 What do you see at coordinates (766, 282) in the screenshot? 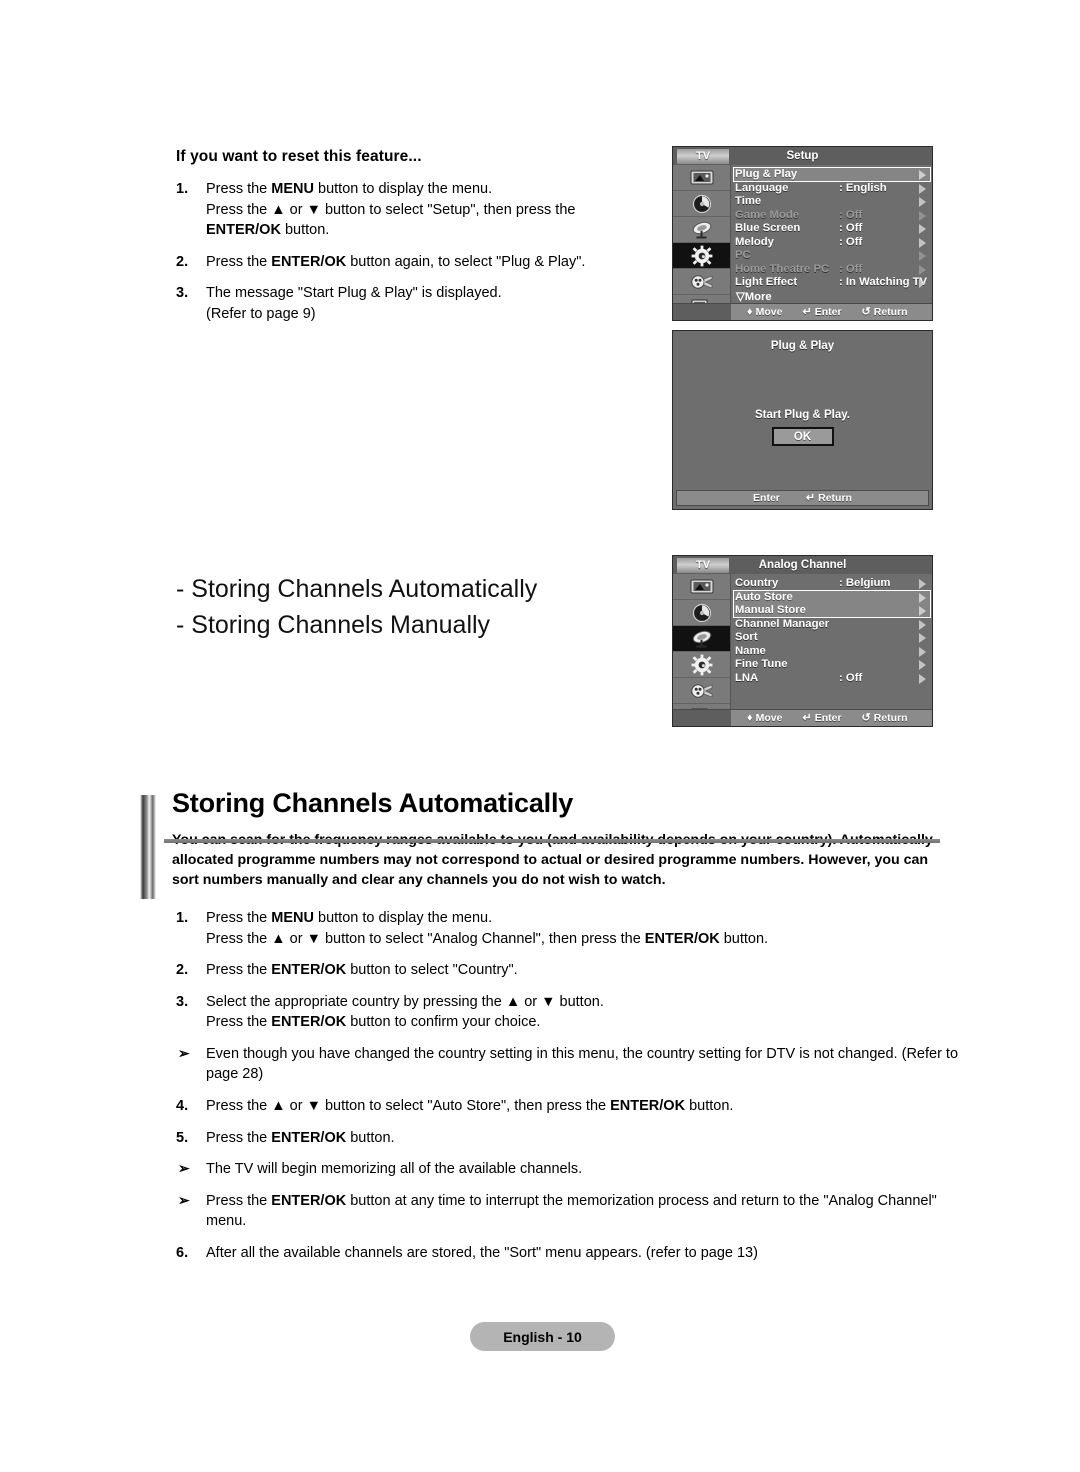
I see `osd-item-label: Light Effect` at bounding box center [766, 282].